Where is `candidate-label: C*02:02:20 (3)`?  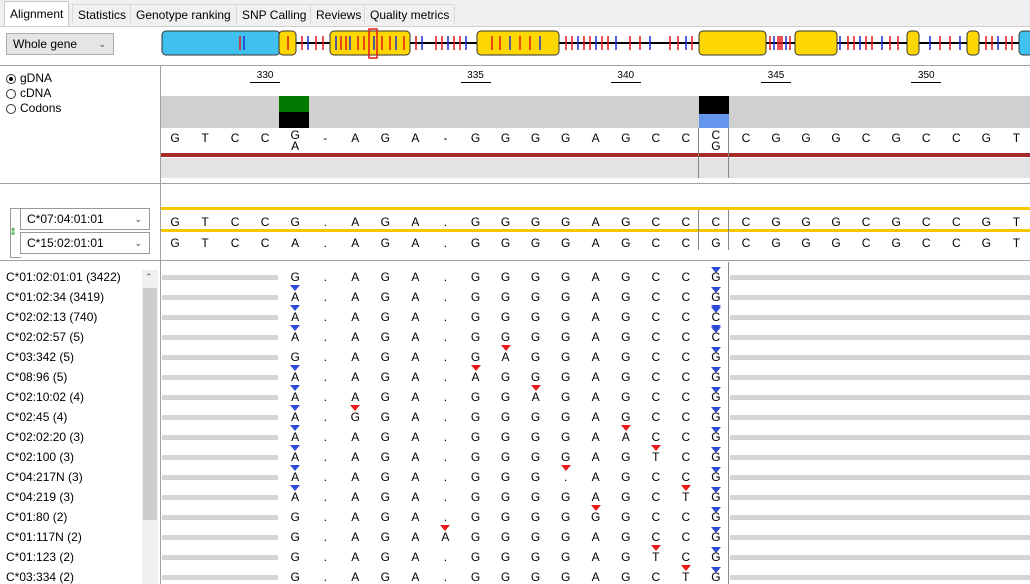 candidate-label: C*02:02:20 (3) is located at coordinates (45, 437).